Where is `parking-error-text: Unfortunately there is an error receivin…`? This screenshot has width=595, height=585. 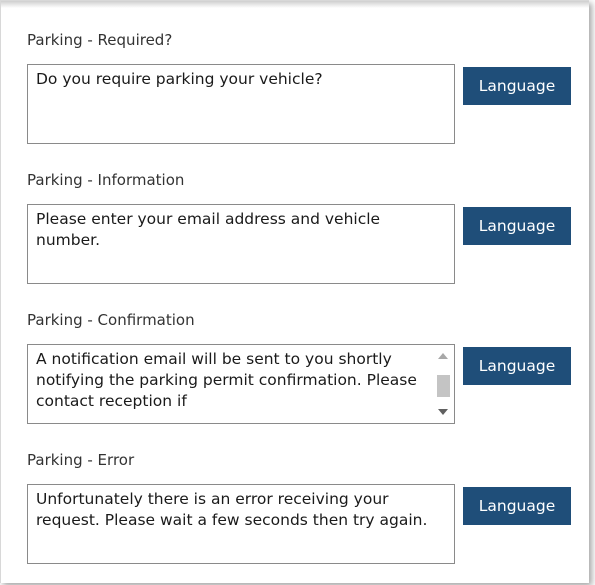 parking-error-text: Unfortunately there is an error receivin… is located at coordinates (232, 509).